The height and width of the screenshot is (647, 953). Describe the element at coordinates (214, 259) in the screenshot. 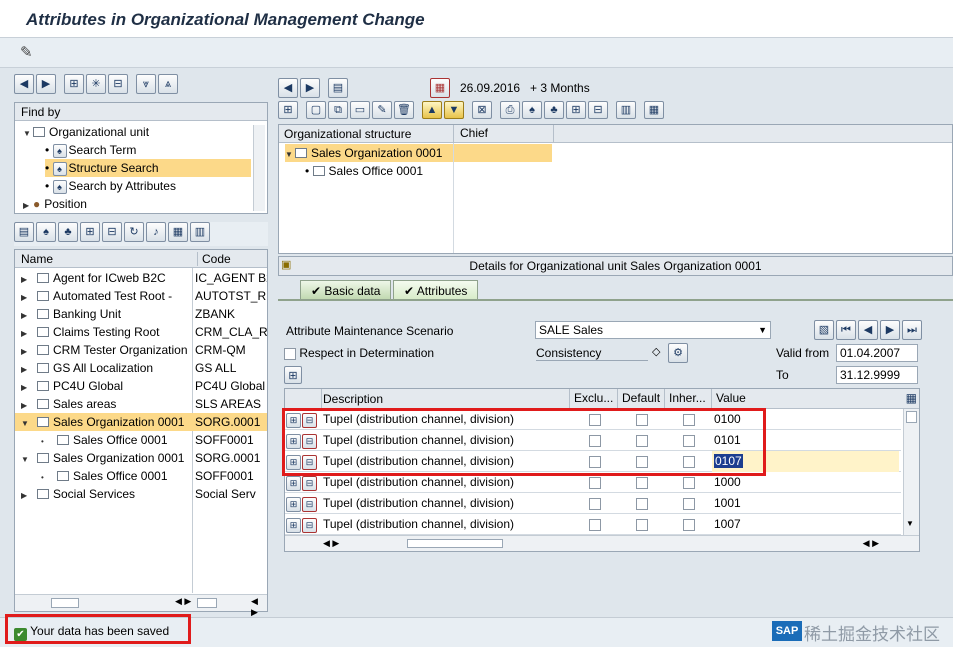

I see `col-code-header: Code` at that location.